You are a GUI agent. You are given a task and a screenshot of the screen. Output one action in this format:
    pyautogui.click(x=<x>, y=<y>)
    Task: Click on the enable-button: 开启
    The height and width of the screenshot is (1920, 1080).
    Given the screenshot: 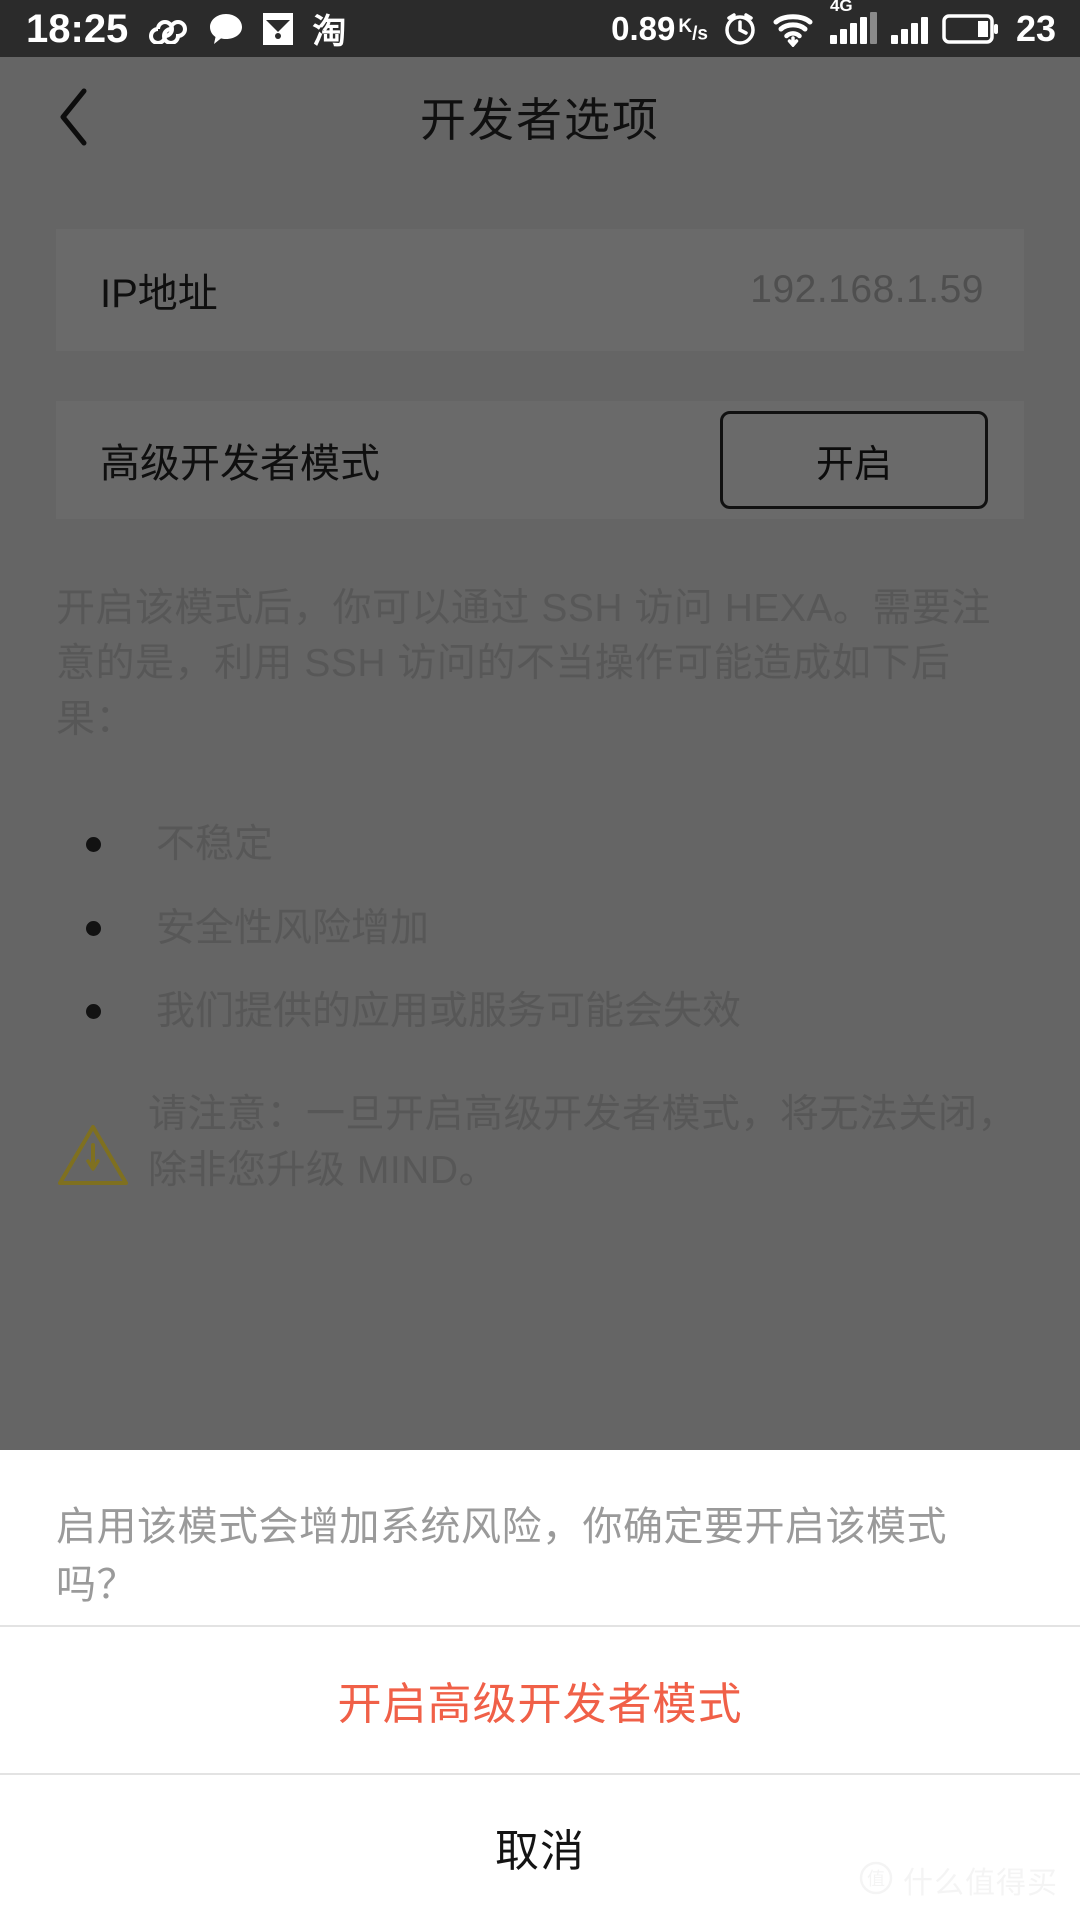 What is the action you would take?
    pyautogui.click(x=854, y=460)
    